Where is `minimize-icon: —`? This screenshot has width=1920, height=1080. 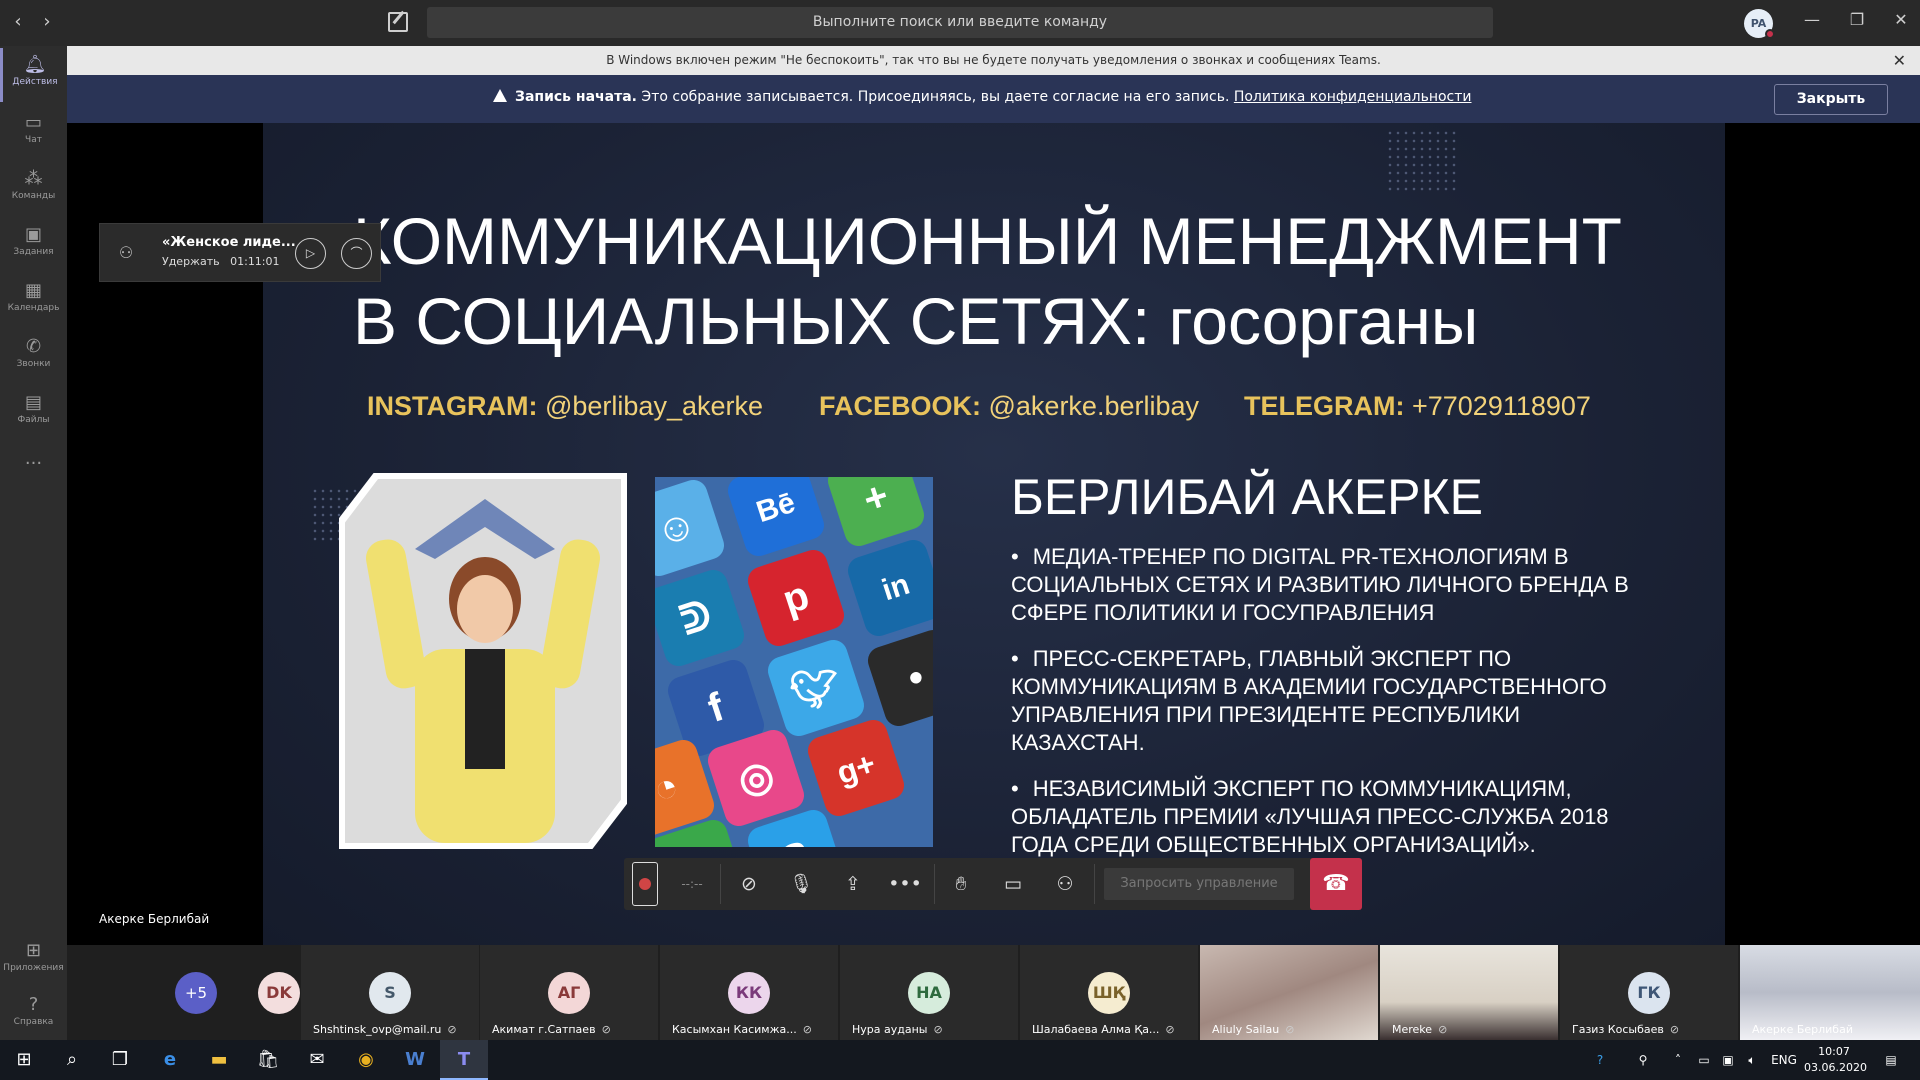 minimize-icon: — is located at coordinates (1812, 19).